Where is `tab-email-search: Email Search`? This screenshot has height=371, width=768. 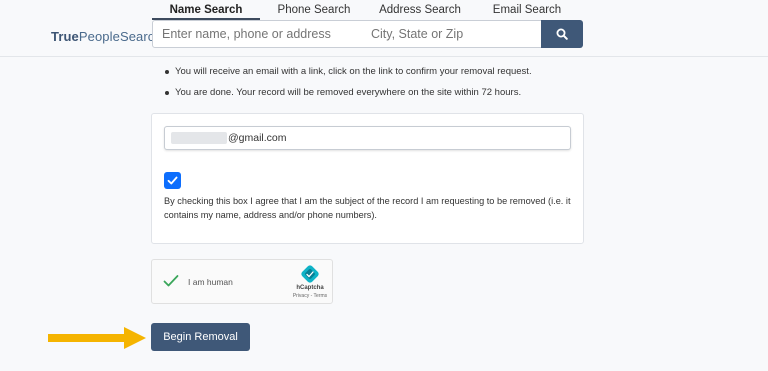
tab-email-search: Email Search is located at coordinates (527, 11).